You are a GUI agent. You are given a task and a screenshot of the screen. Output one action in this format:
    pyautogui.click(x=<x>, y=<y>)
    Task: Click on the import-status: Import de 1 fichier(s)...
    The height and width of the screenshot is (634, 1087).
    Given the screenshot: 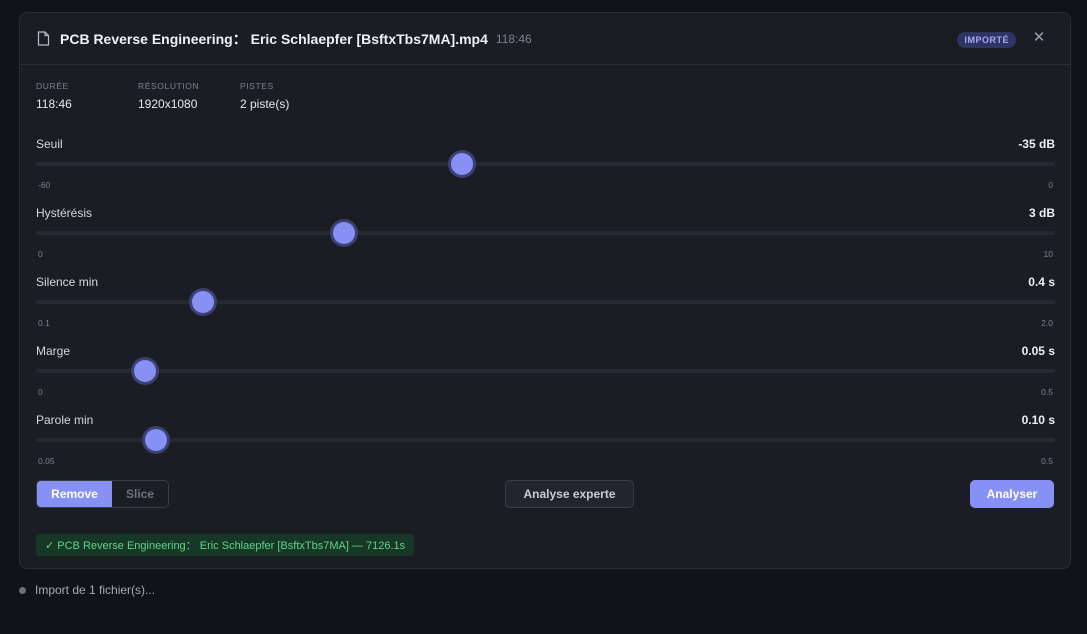 What is the action you would take?
    pyautogui.click(x=87, y=590)
    